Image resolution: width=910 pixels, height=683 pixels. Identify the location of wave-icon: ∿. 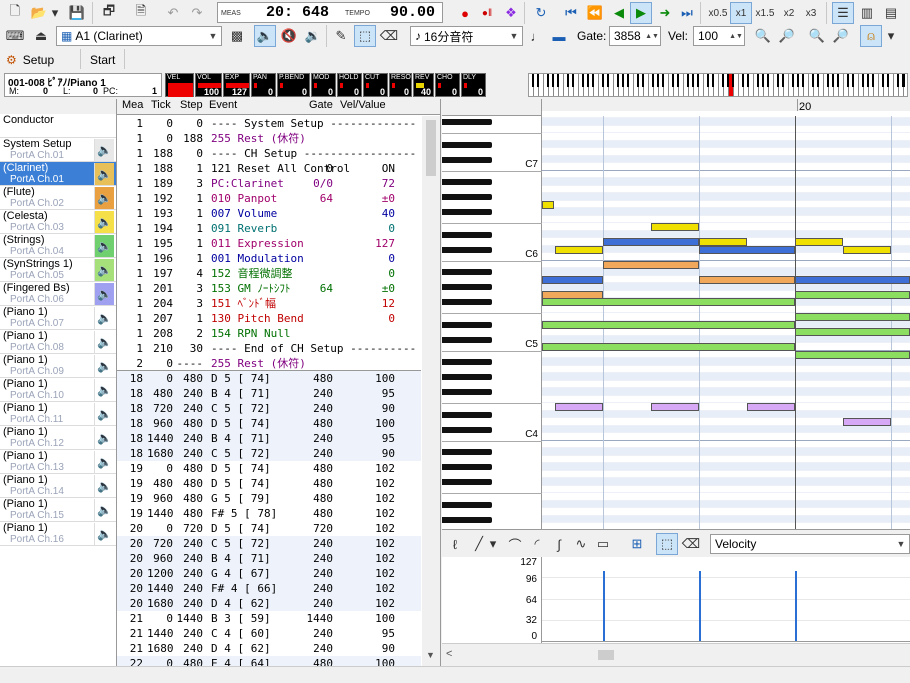
(581, 544).